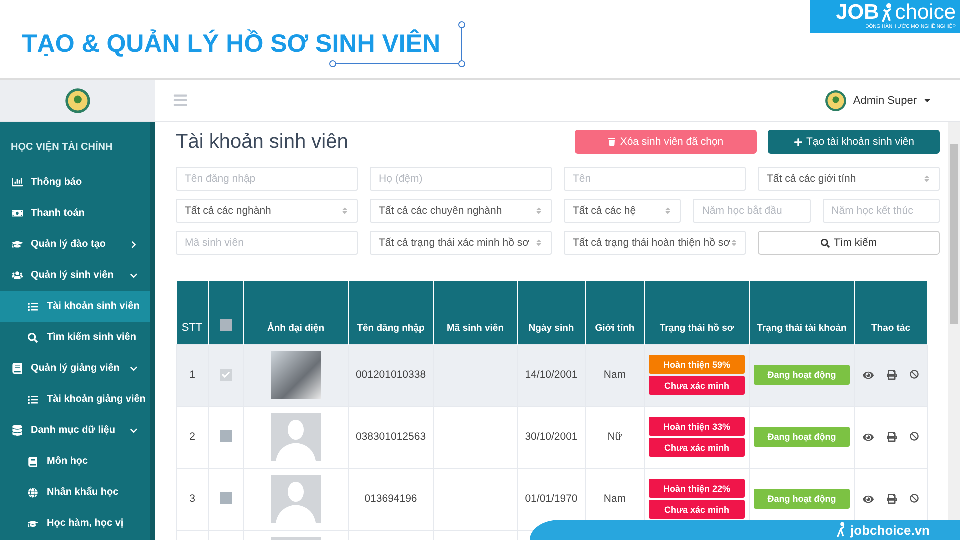 This screenshot has width=960, height=540. Describe the element at coordinates (391, 499) in the screenshot. I see `username-text: 013694196` at that location.